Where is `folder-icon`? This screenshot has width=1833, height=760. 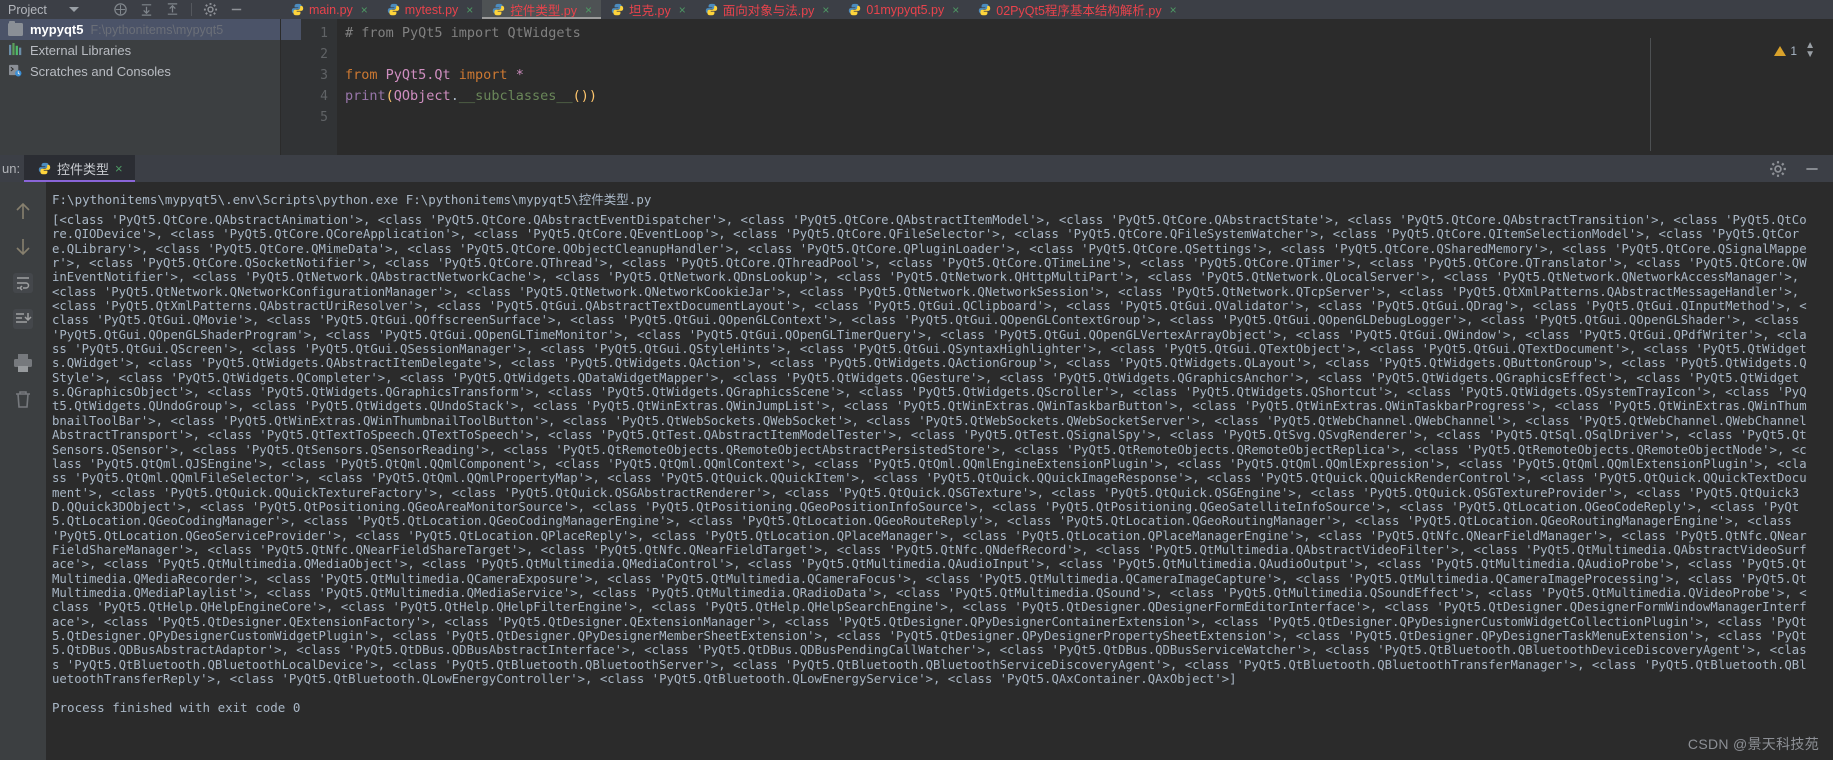 folder-icon is located at coordinates (15, 28).